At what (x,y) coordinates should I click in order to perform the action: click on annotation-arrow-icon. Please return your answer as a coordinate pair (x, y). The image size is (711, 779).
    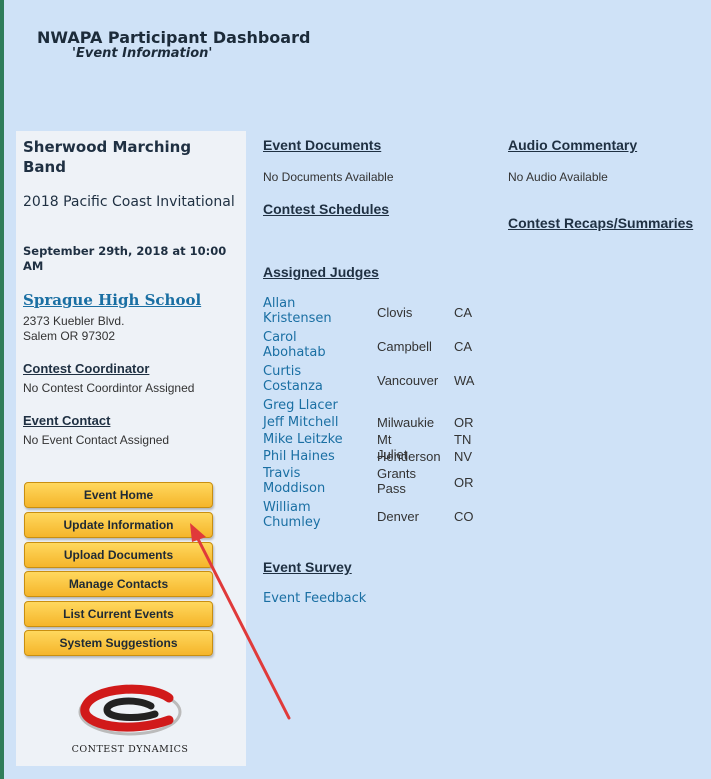
    Looking at the image, I should click on (240, 621).